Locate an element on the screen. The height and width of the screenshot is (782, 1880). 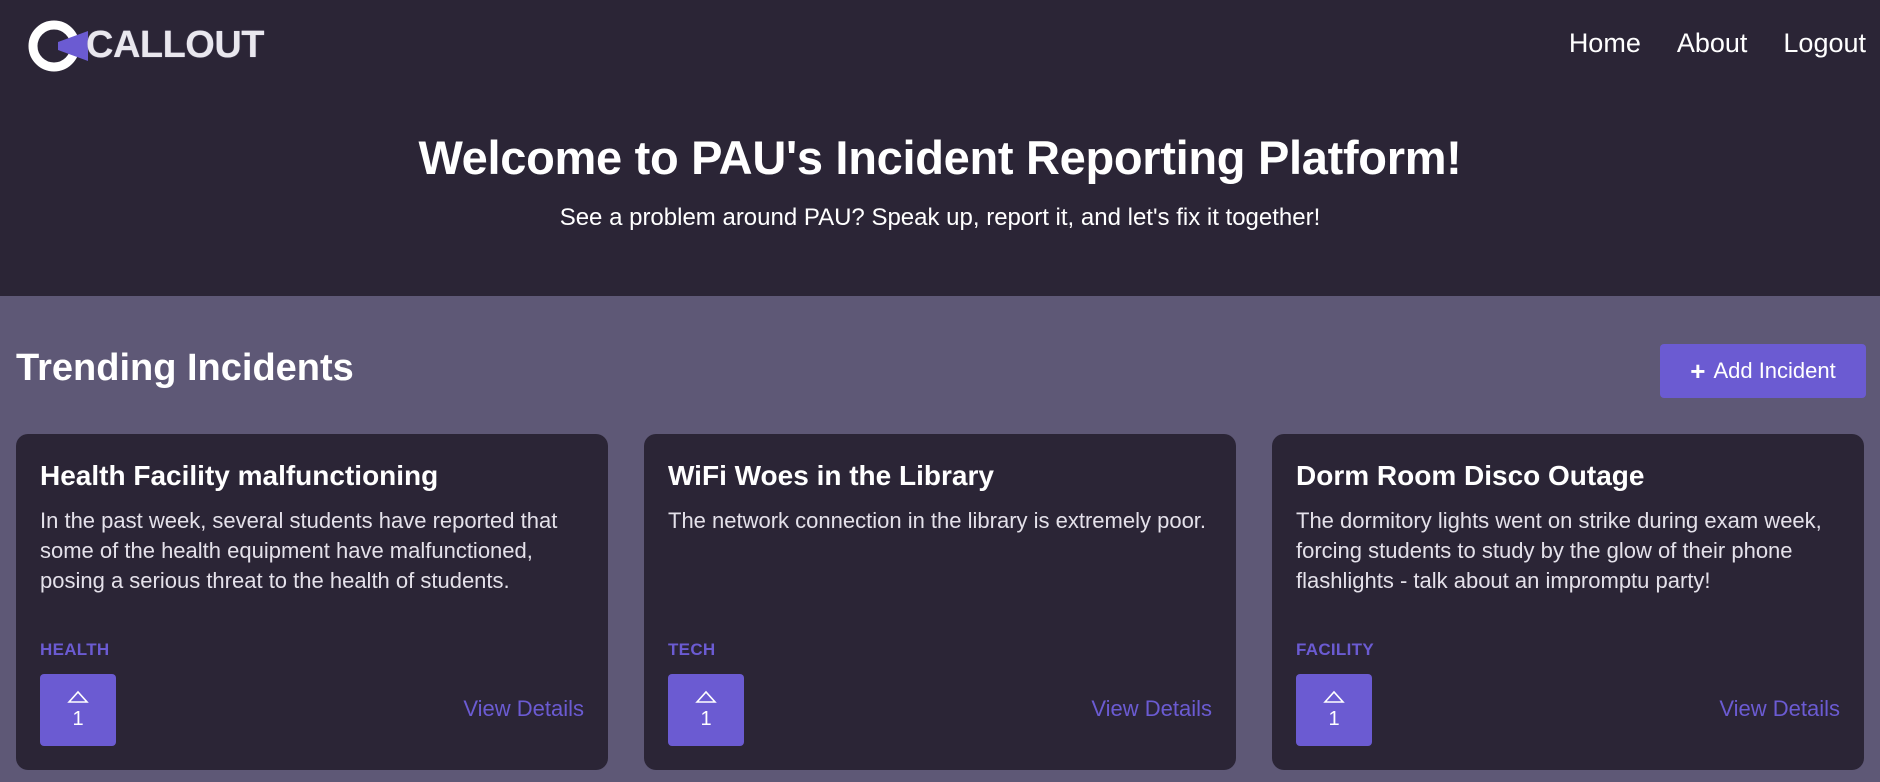
incident-tag: HEALTH is located at coordinates (75, 649).